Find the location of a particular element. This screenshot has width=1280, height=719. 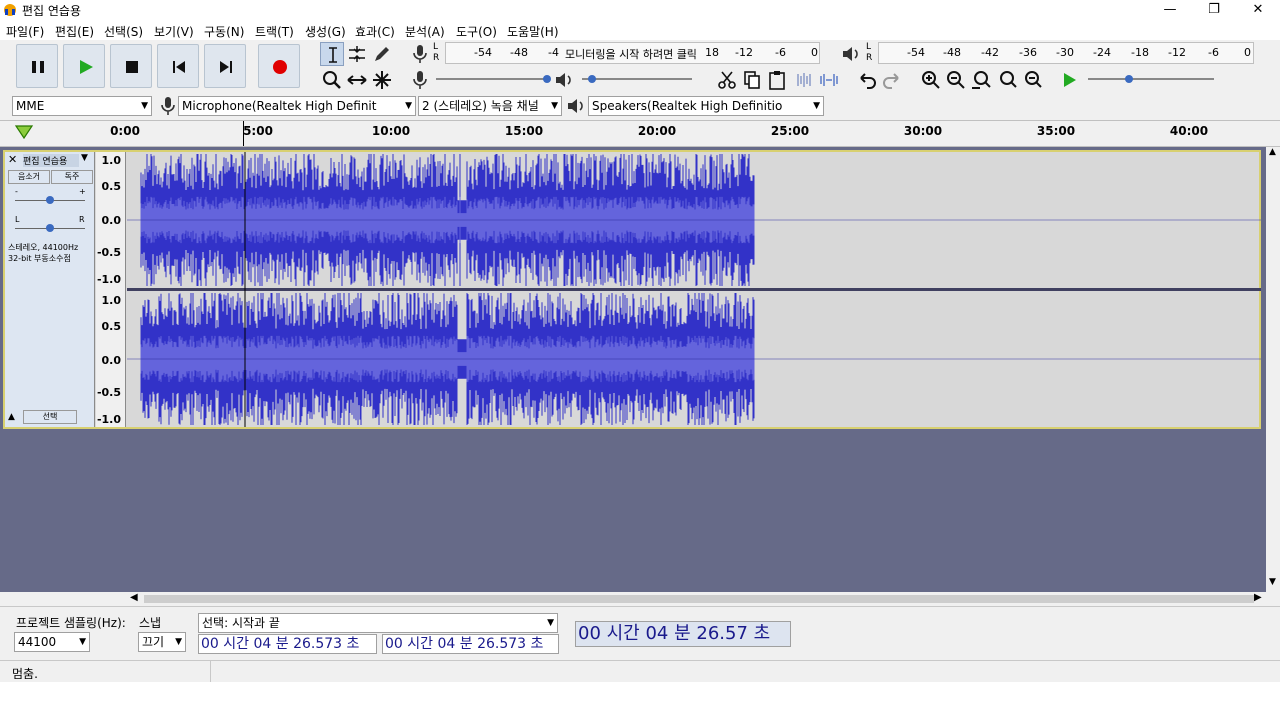

play-head-marker-icon is located at coordinates (24, 133).